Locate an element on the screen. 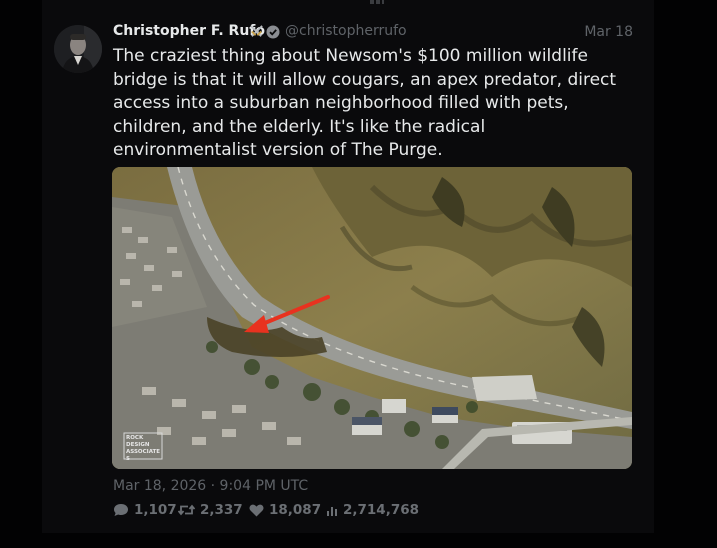 Image resolution: width=717 pixels, height=548 pixels. views-stat: 2,714,768 is located at coordinates (372, 510).